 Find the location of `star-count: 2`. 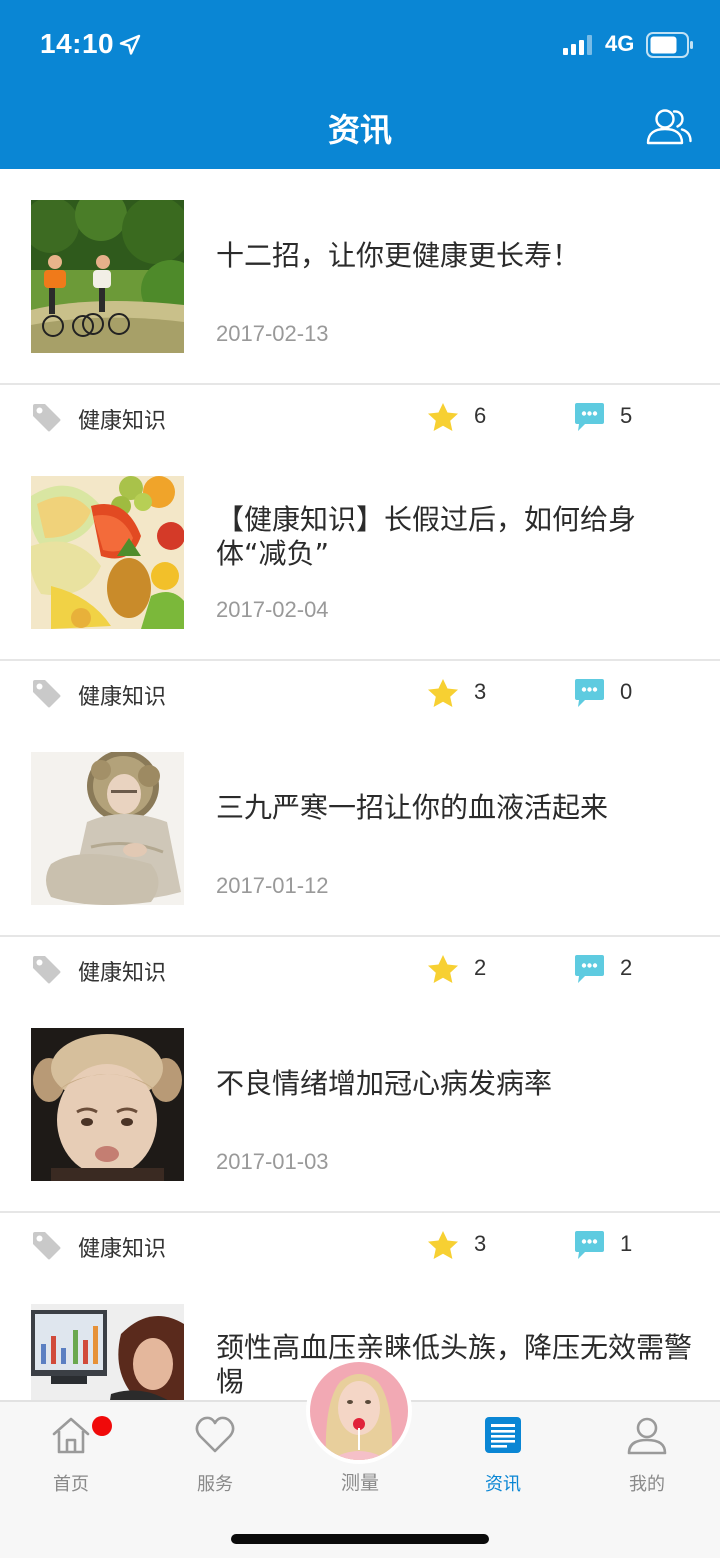

star-count: 2 is located at coordinates (480, 967).